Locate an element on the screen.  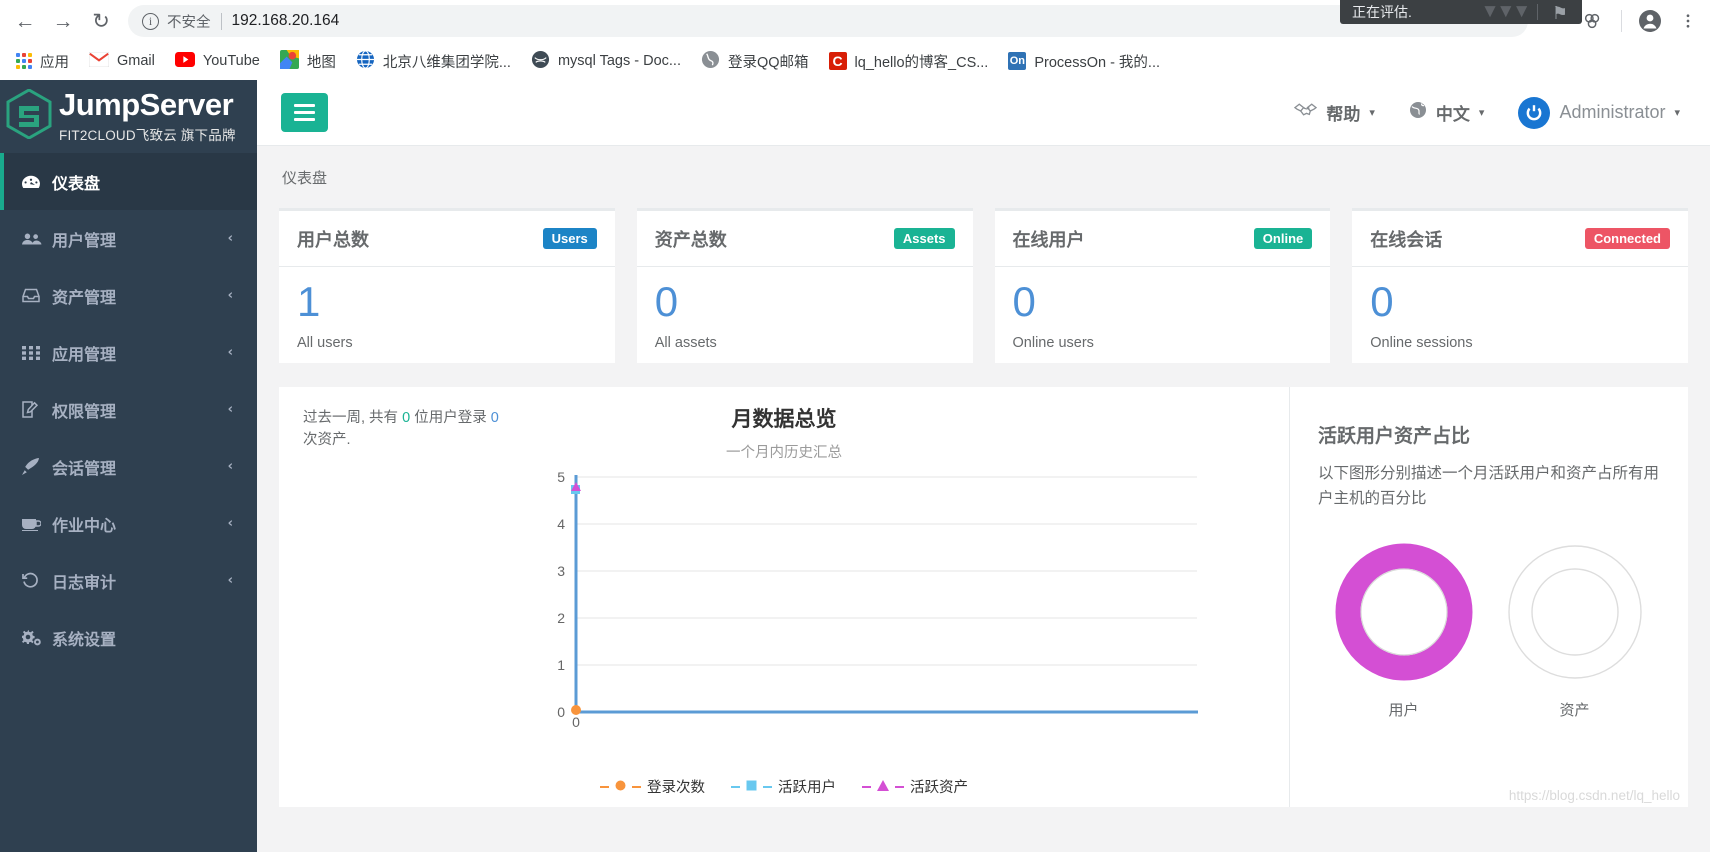
breadcrumb-current: 仪表盘 is located at coordinates (305, 178).